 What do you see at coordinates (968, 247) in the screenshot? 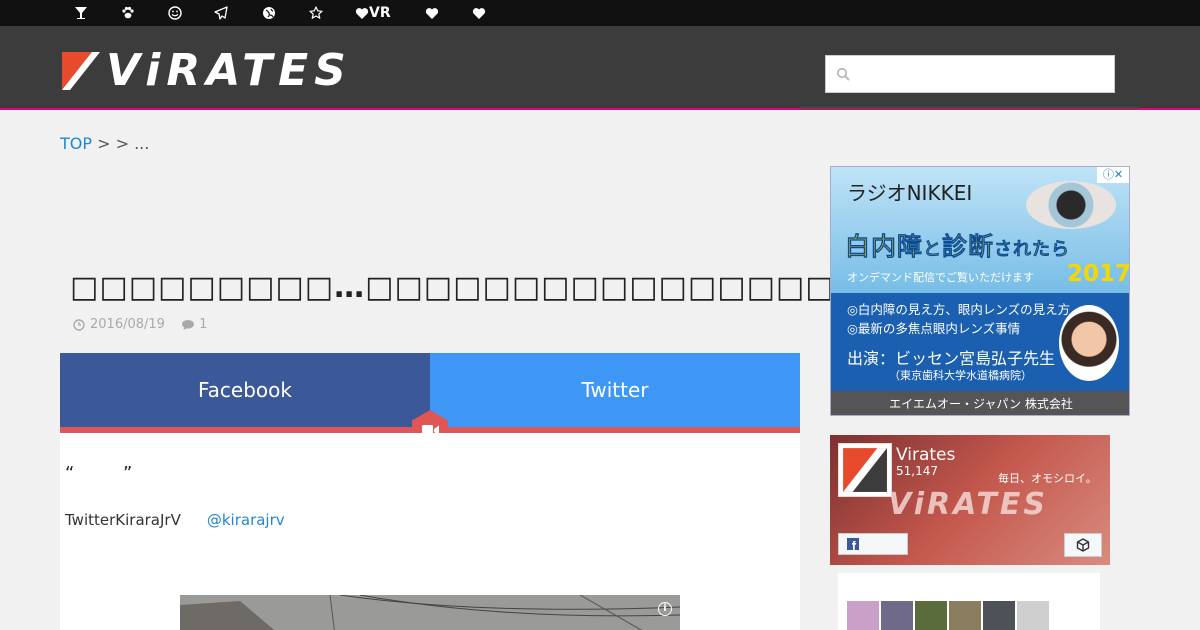
I see `ad-headline-c: 診断` at bounding box center [968, 247].